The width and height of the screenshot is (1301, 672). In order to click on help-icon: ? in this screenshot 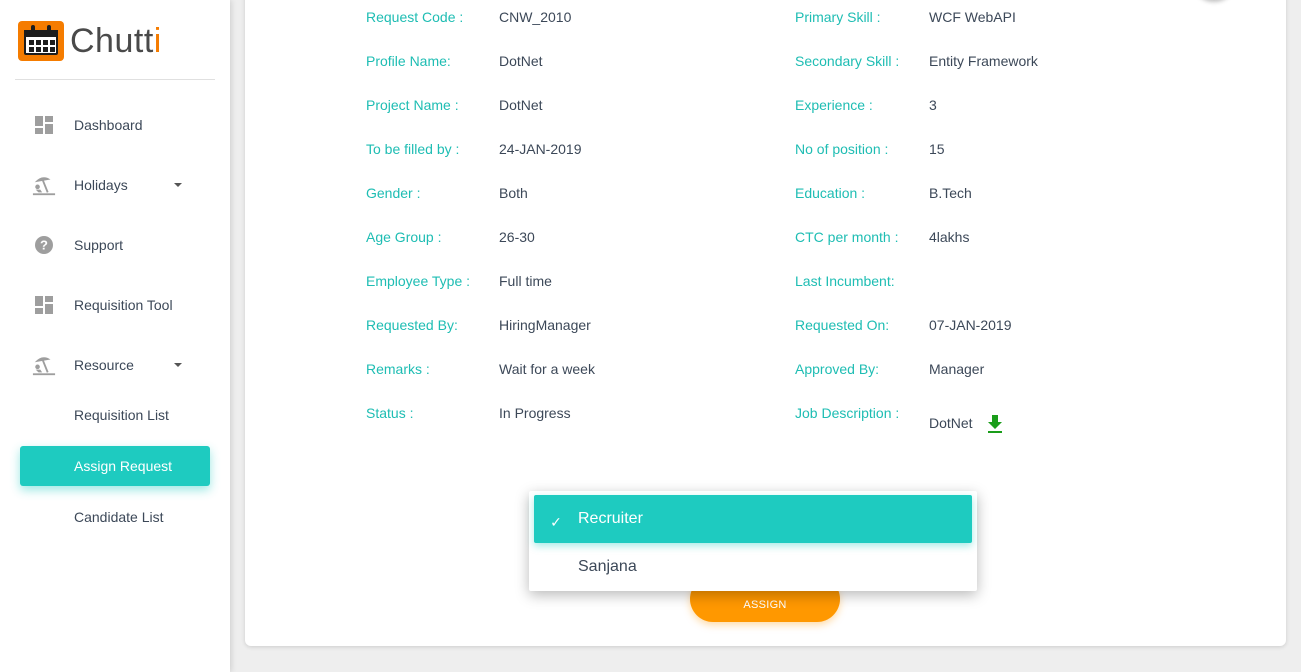, I will do `click(44, 245)`.